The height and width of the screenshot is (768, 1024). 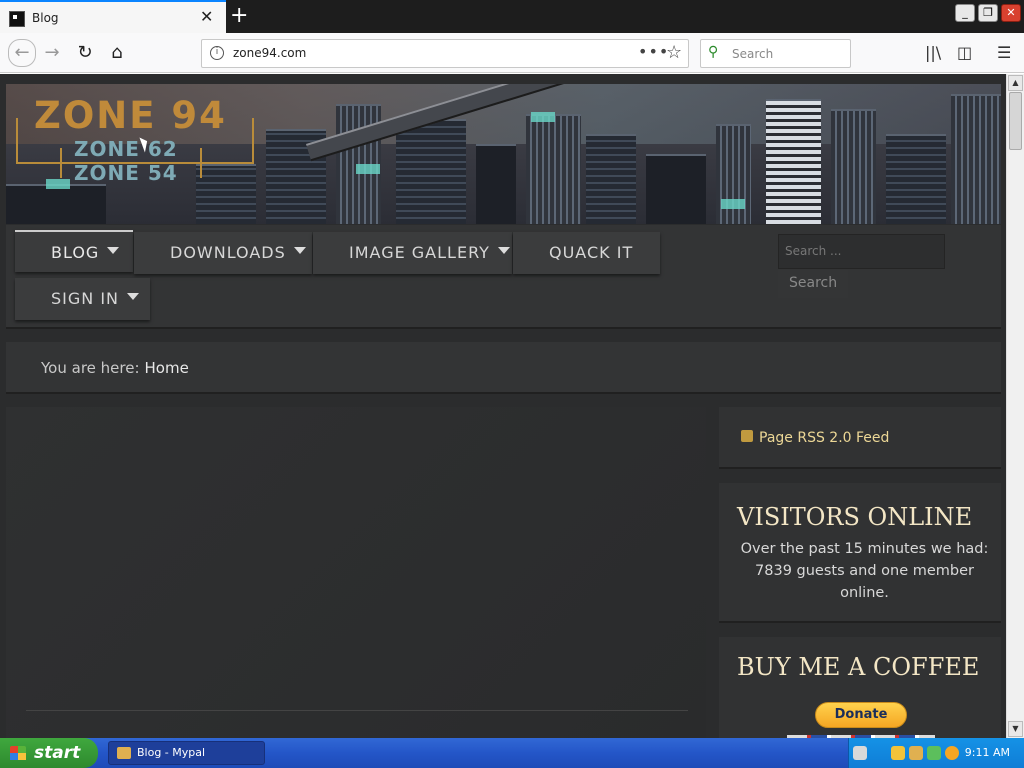 I want to click on menu-item-sign-in: SIGN IN, so click(x=82, y=299).